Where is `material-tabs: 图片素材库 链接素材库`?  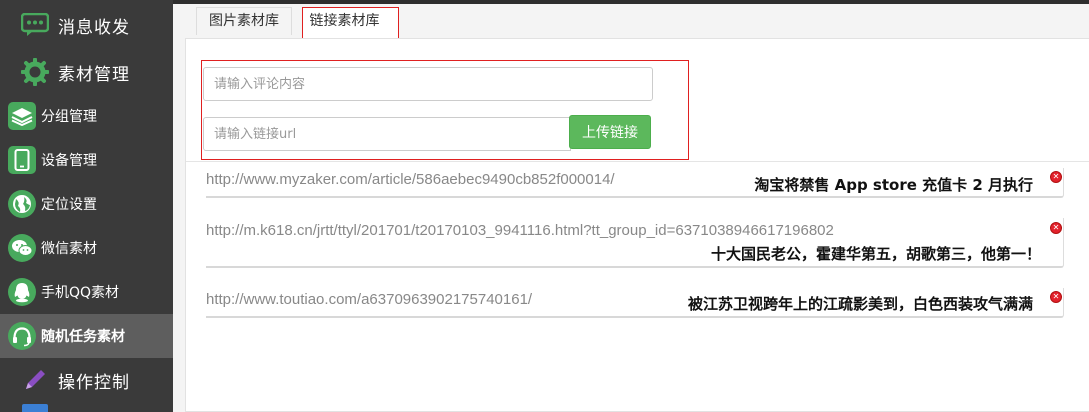 material-tabs: 图片素材库 链接素材库 is located at coordinates (302, 23).